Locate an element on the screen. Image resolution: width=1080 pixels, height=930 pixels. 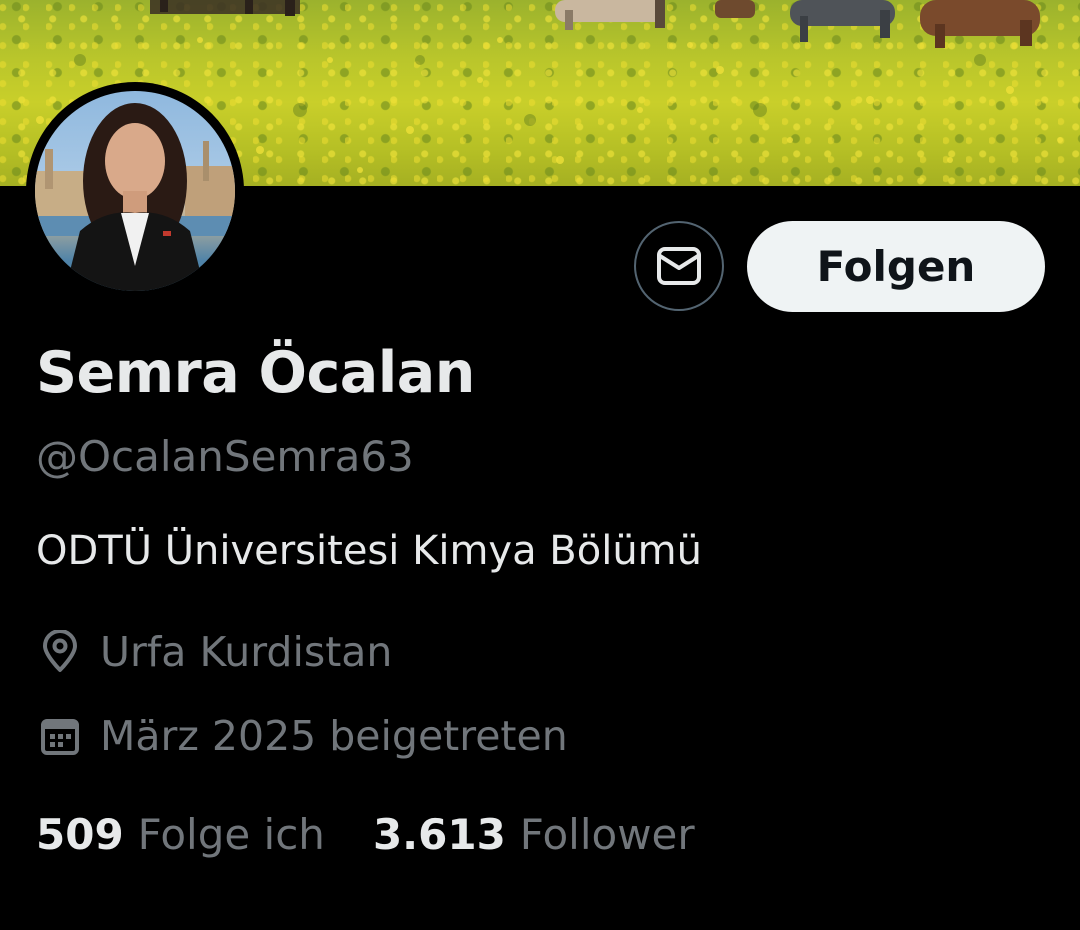
location-pin-icon is located at coordinates (60, 652).